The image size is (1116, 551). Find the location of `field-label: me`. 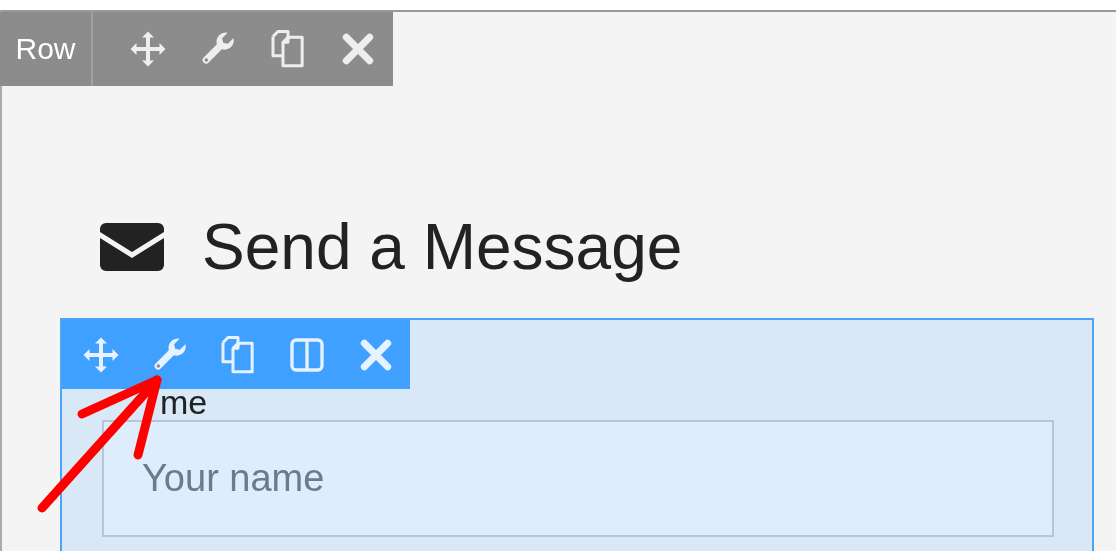

field-label: me is located at coordinates (184, 402).